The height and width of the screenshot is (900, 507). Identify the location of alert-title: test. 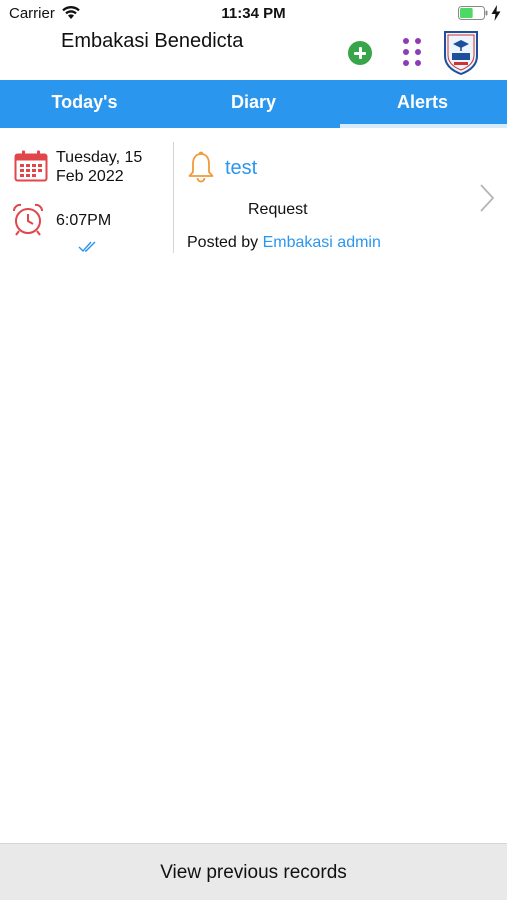
(241, 168).